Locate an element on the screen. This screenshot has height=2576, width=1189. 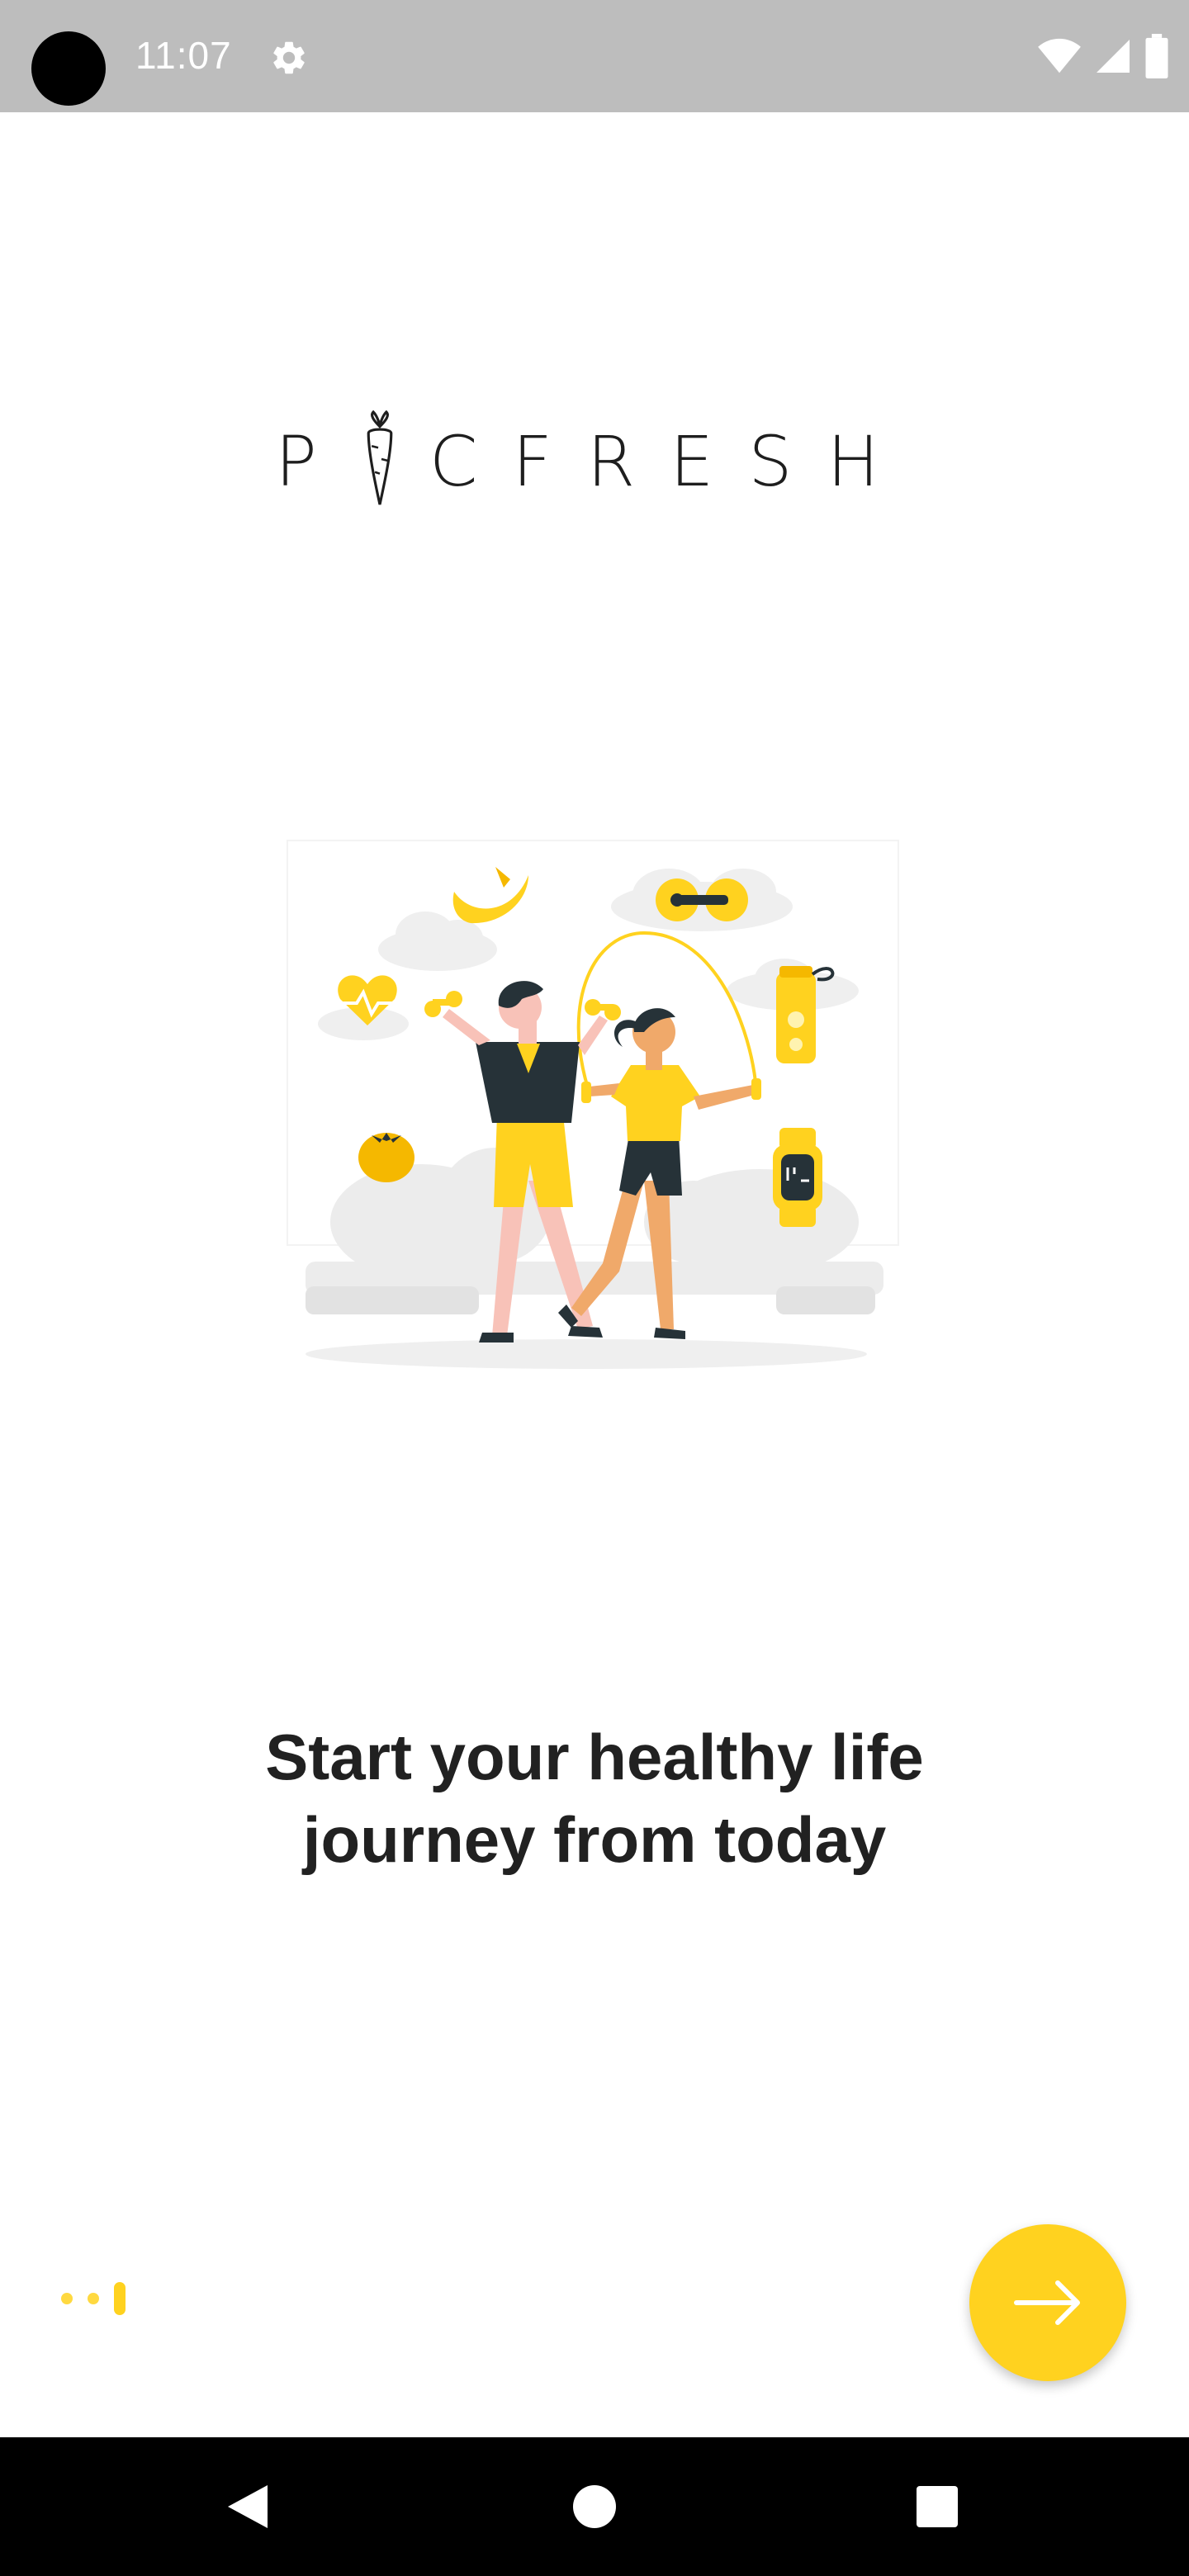
status-icons is located at coordinates (1103, 56).